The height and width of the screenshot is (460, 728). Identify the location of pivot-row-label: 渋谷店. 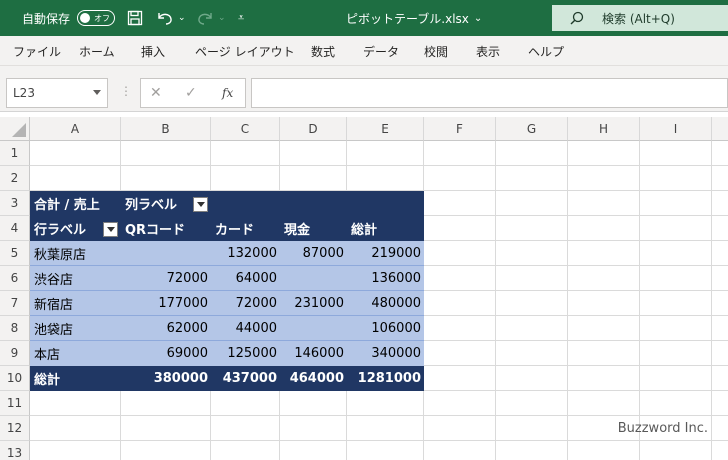
(75, 278).